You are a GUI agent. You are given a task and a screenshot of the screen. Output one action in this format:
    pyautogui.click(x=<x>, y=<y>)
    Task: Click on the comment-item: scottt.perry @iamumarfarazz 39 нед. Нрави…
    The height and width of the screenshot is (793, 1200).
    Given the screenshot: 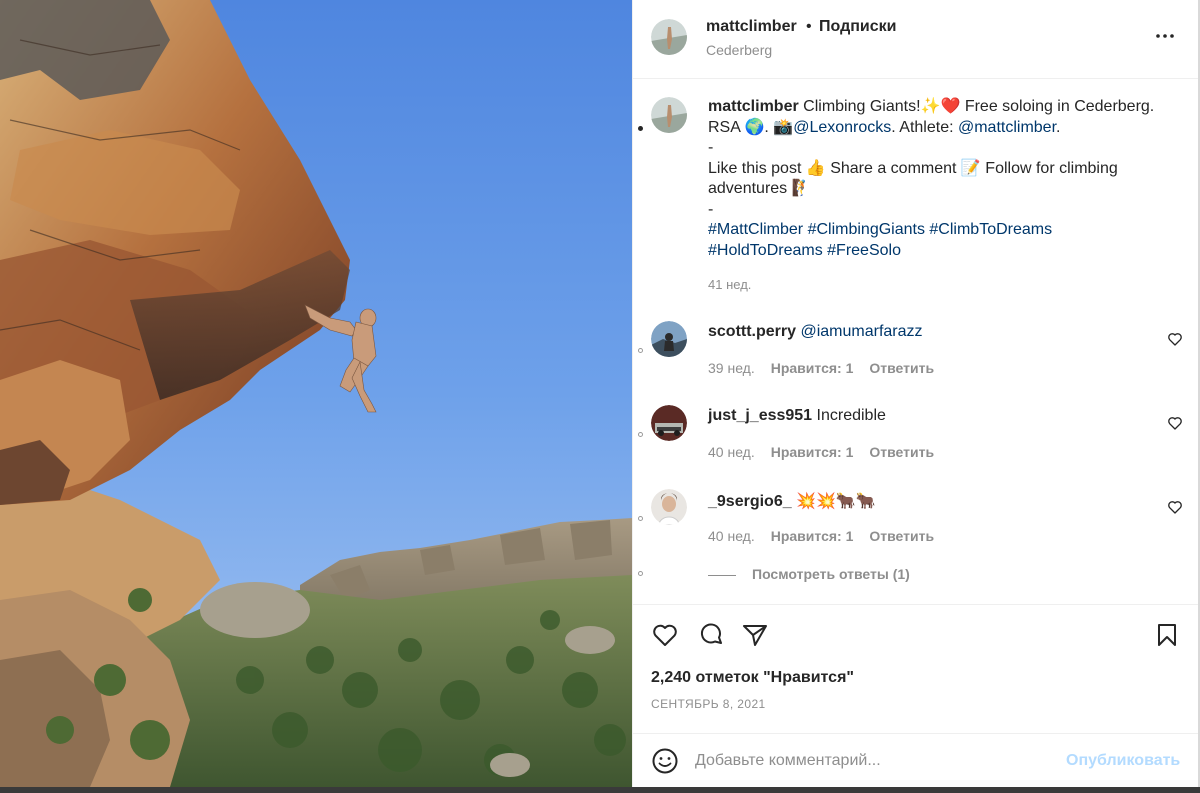 What is the action you would take?
    pyautogui.click(x=916, y=363)
    